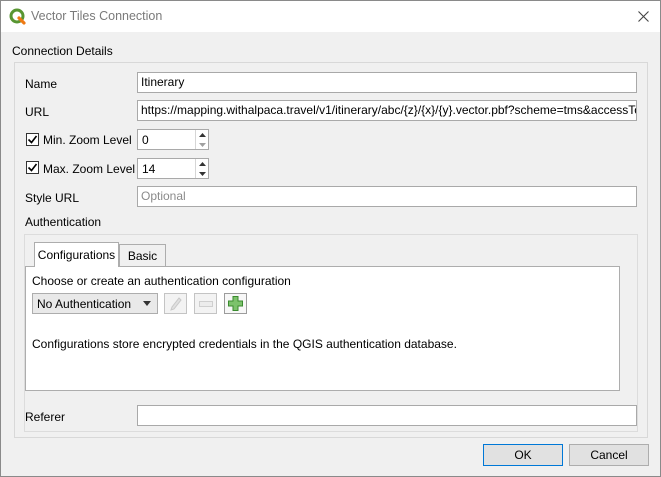  I want to click on qgis-logo-icon, so click(17, 16).